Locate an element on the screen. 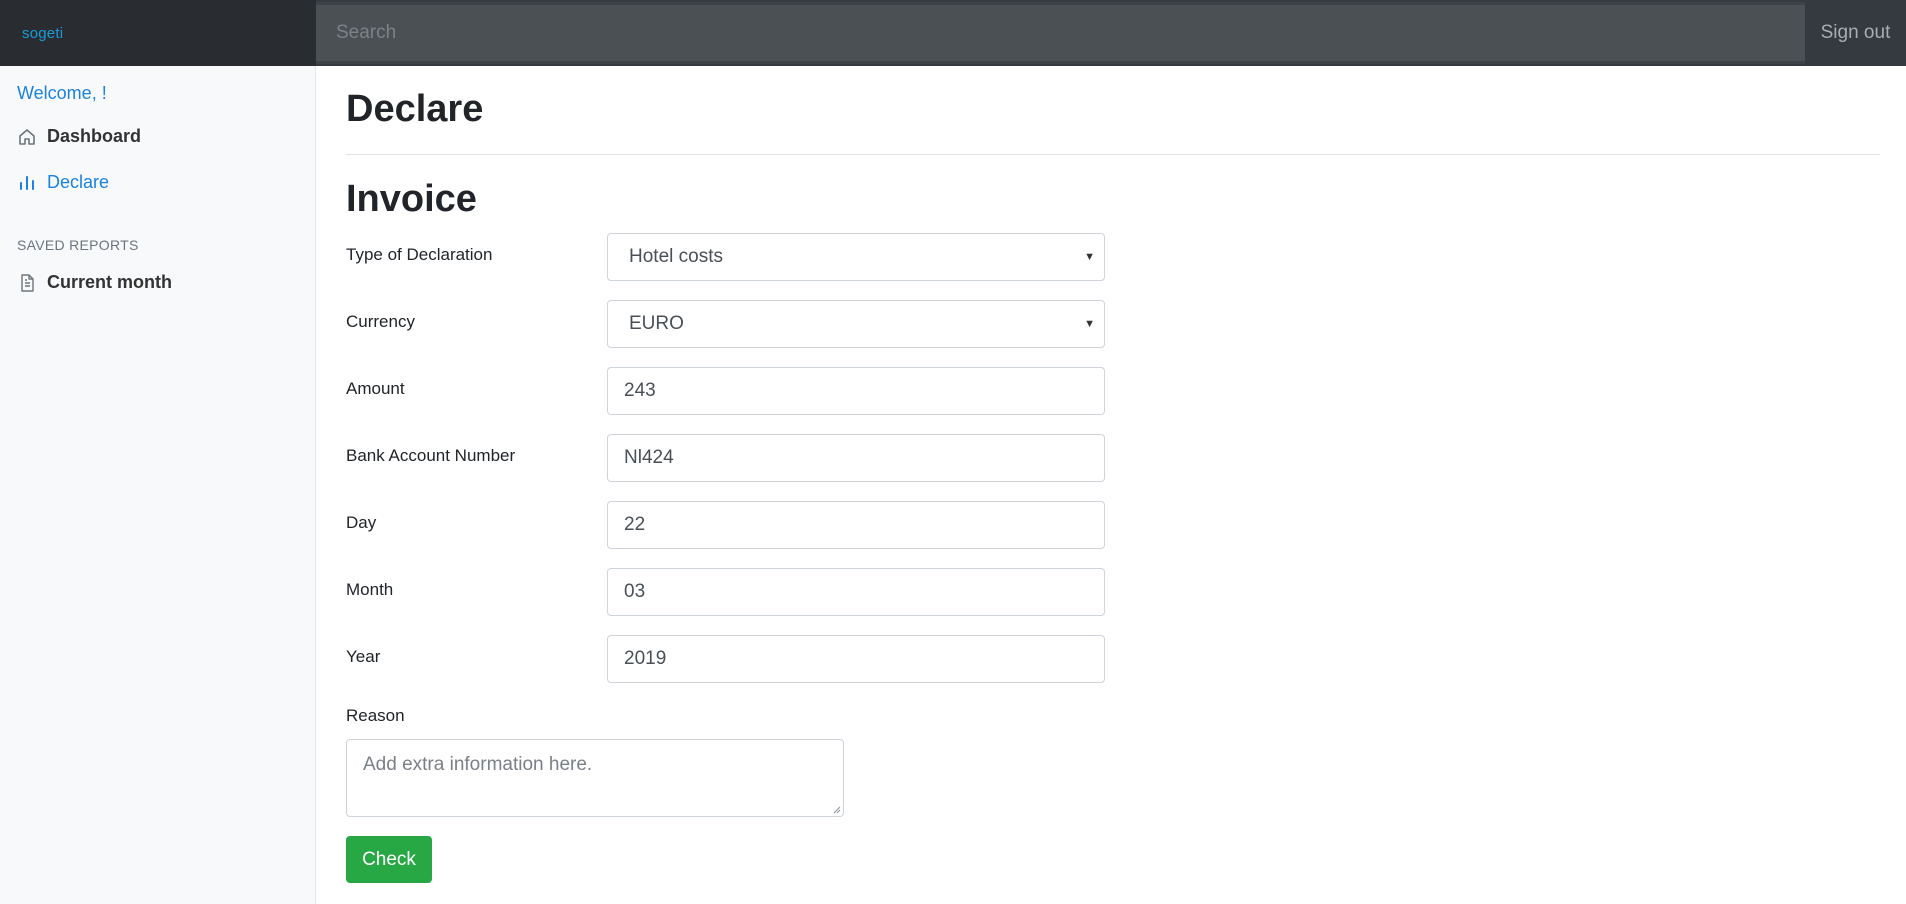  form-row-type: Type of Declaration Hotel costs ▼ is located at coordinates (726, 257).